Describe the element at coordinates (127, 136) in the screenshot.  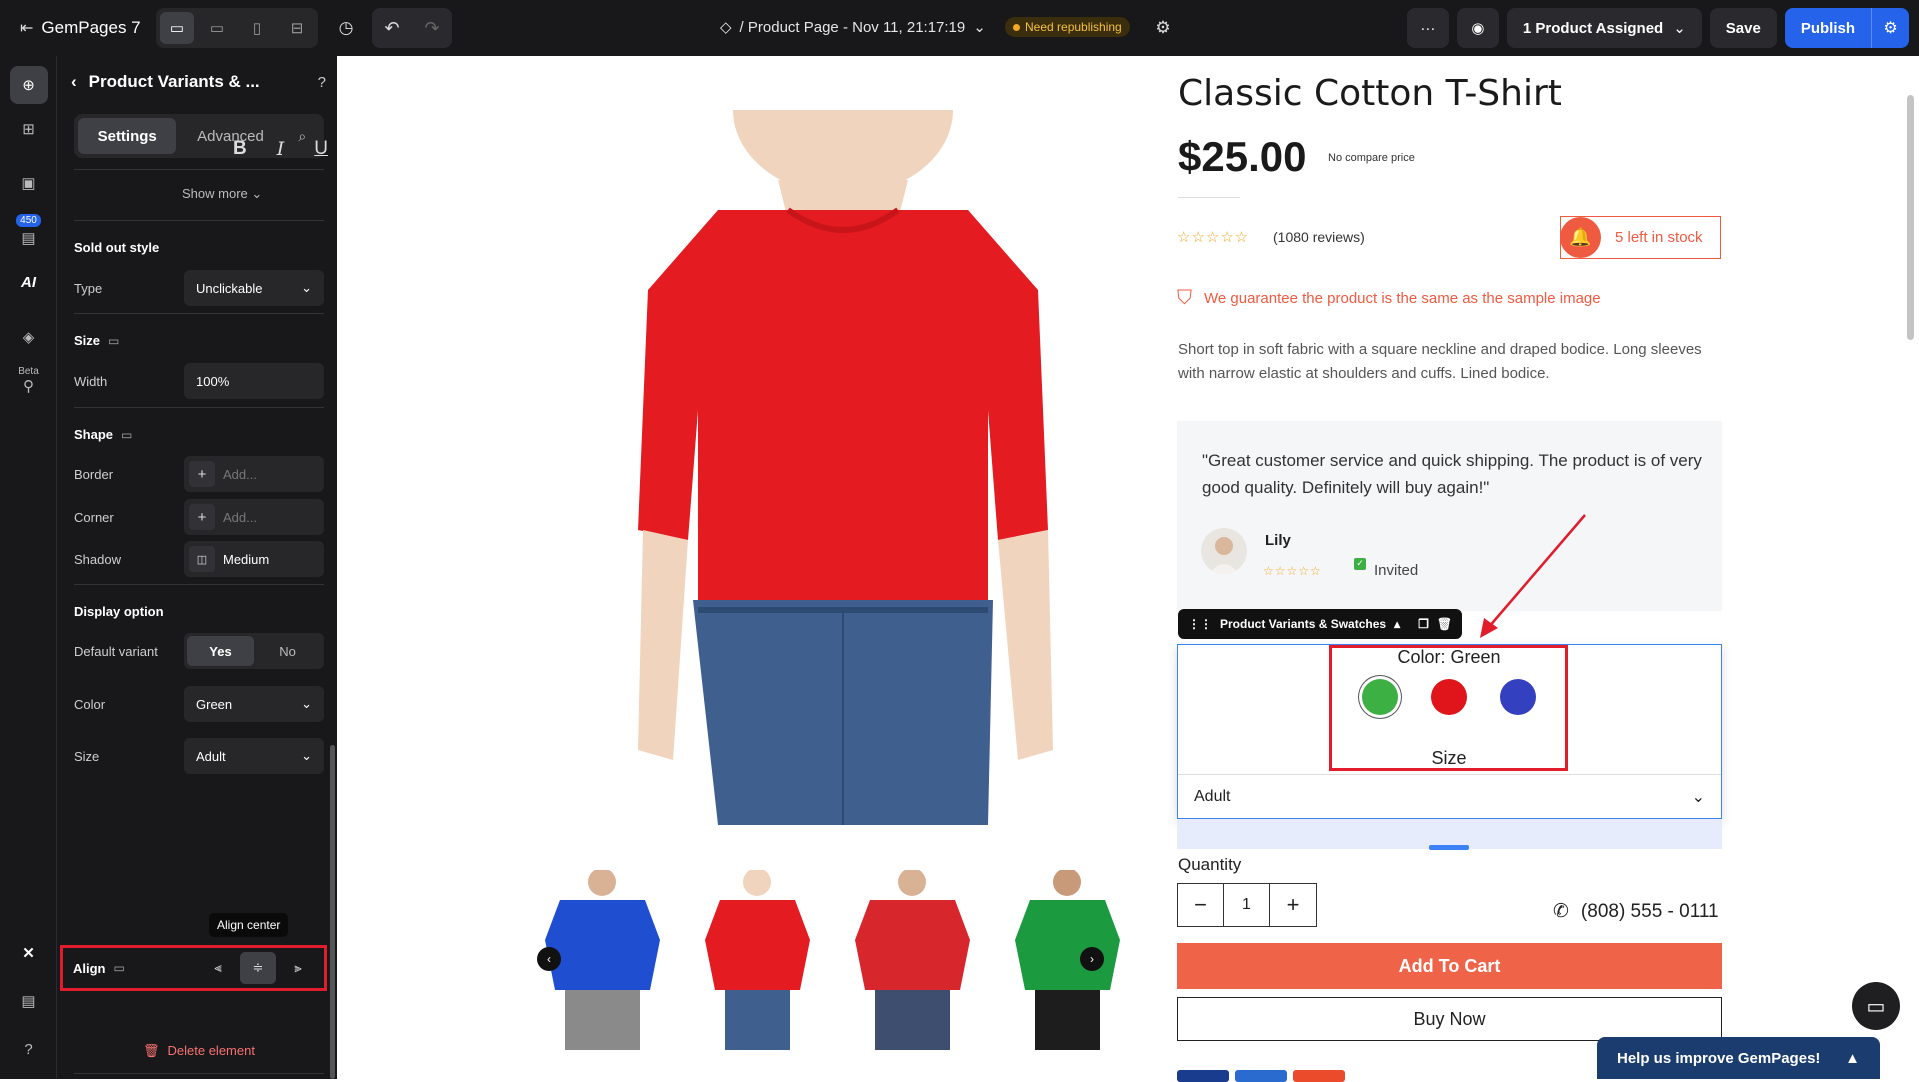
I see `tab-settings: Settings` at that location.